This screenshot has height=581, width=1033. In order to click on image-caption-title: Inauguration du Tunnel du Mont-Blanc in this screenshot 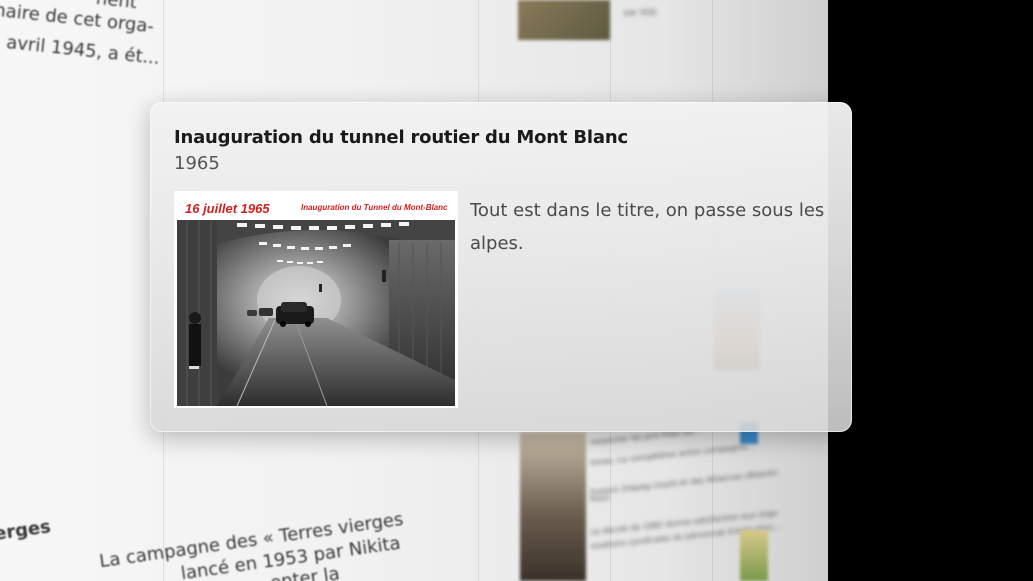, I will do `click(374, 207)`.